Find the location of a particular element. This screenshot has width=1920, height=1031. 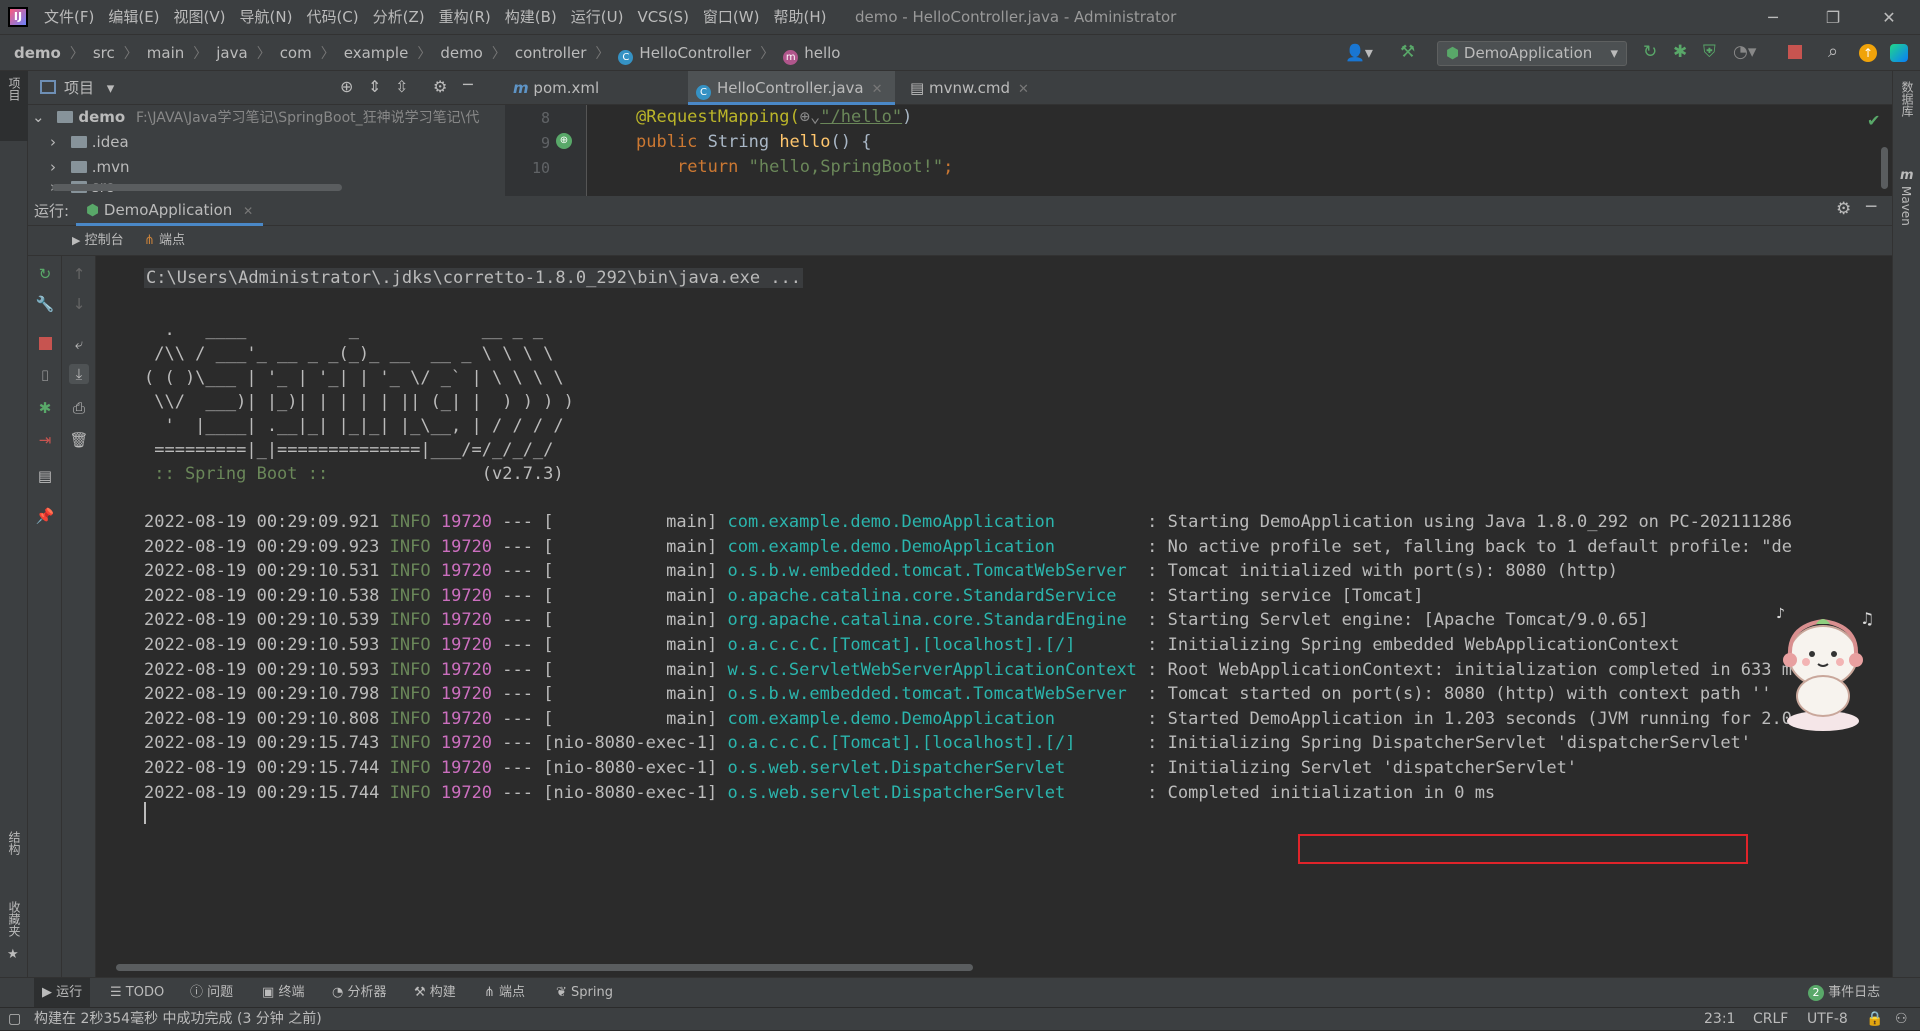

inspection-icon: ⚇ is located at coordinates (1901, 1019).